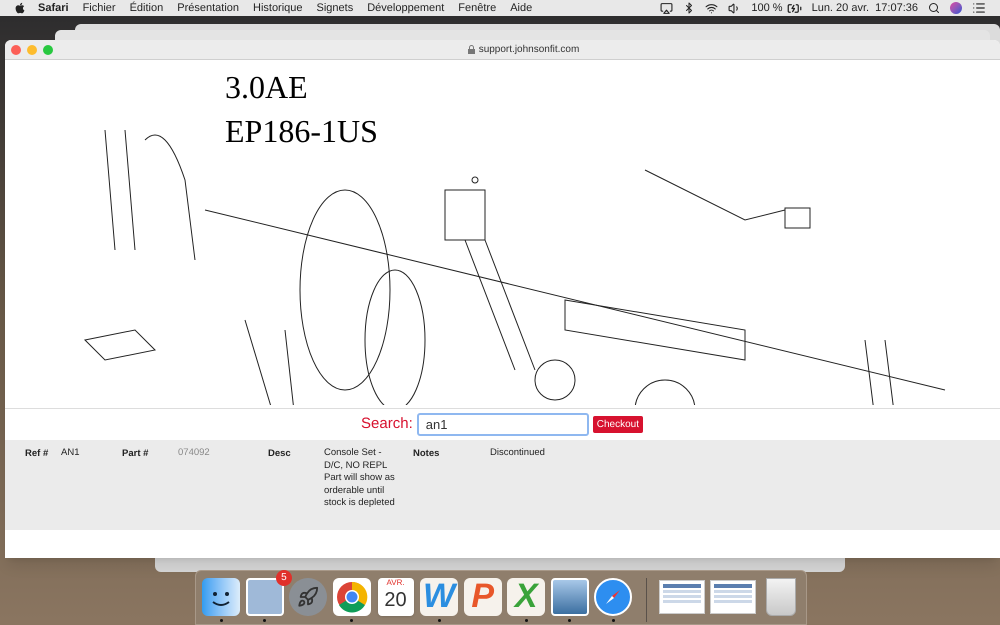 The height and width of the screenshot is (625, 1000). I want to click on search-icon, so click(934, 8).